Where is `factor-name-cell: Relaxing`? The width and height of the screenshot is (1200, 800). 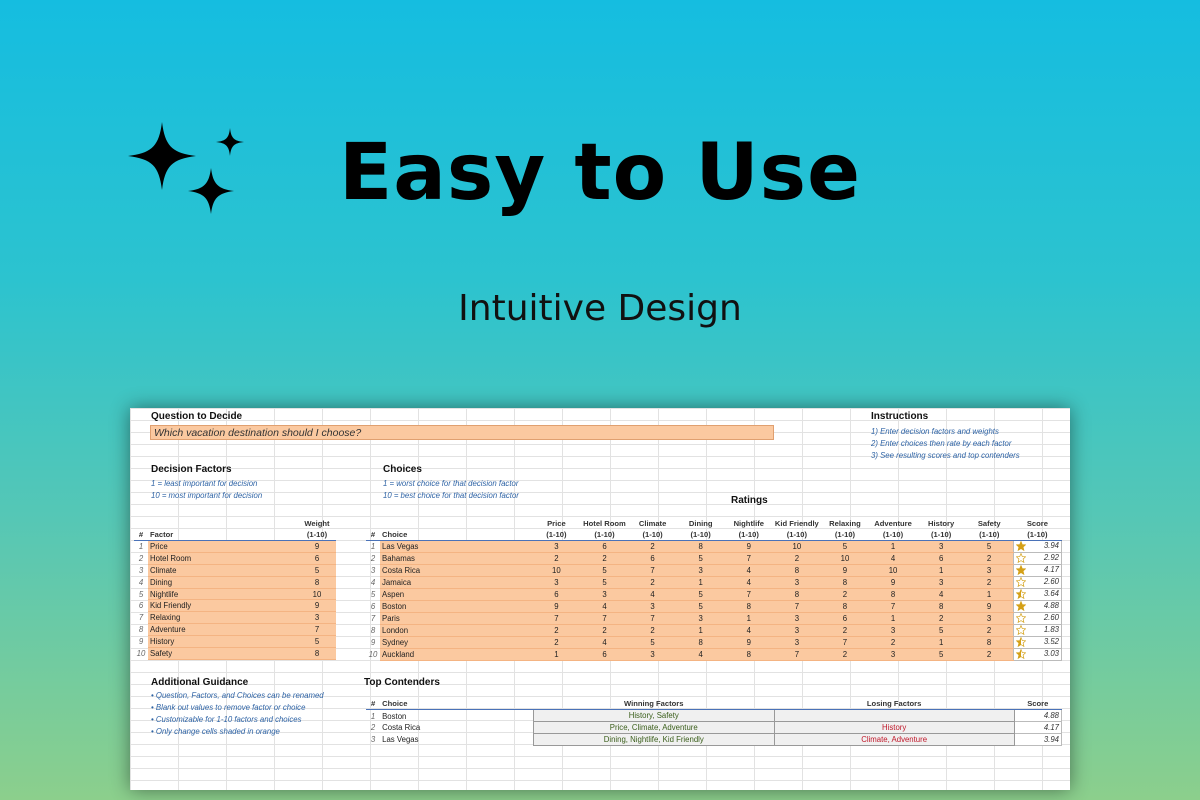
factor-name-cell: Relaxing is located at coordinates (223, 618).